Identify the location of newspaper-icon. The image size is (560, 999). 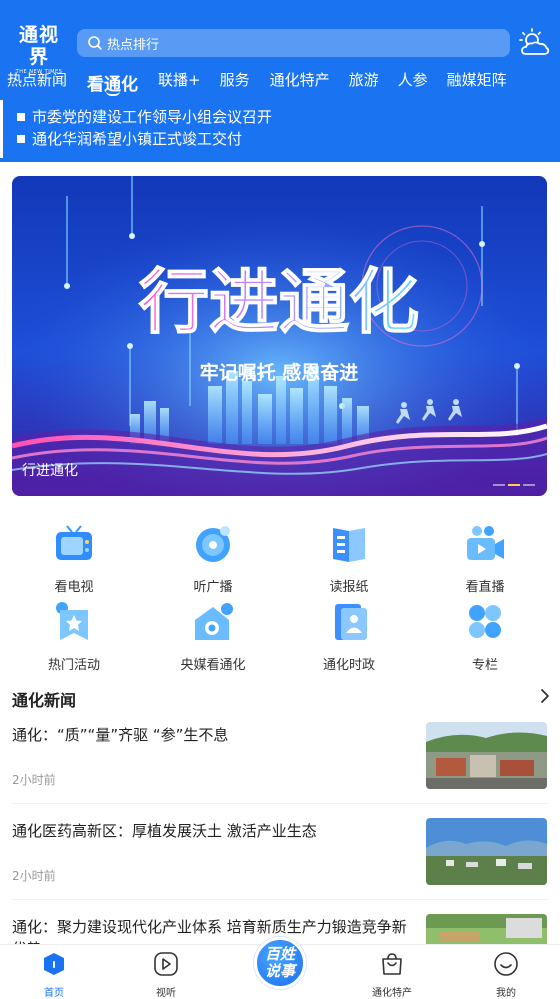
(349, 545).